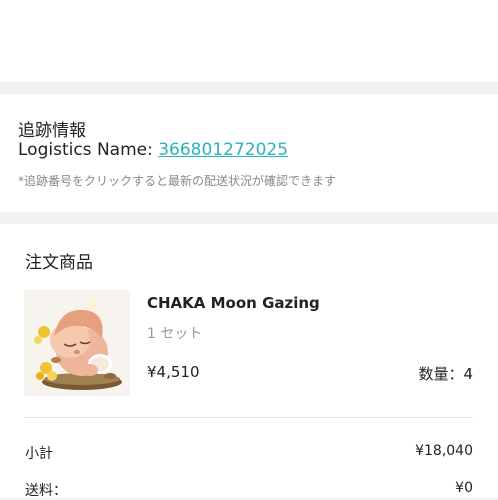  I want to click on product-name: CHAKA Moon Gazing, so click(233, 303).